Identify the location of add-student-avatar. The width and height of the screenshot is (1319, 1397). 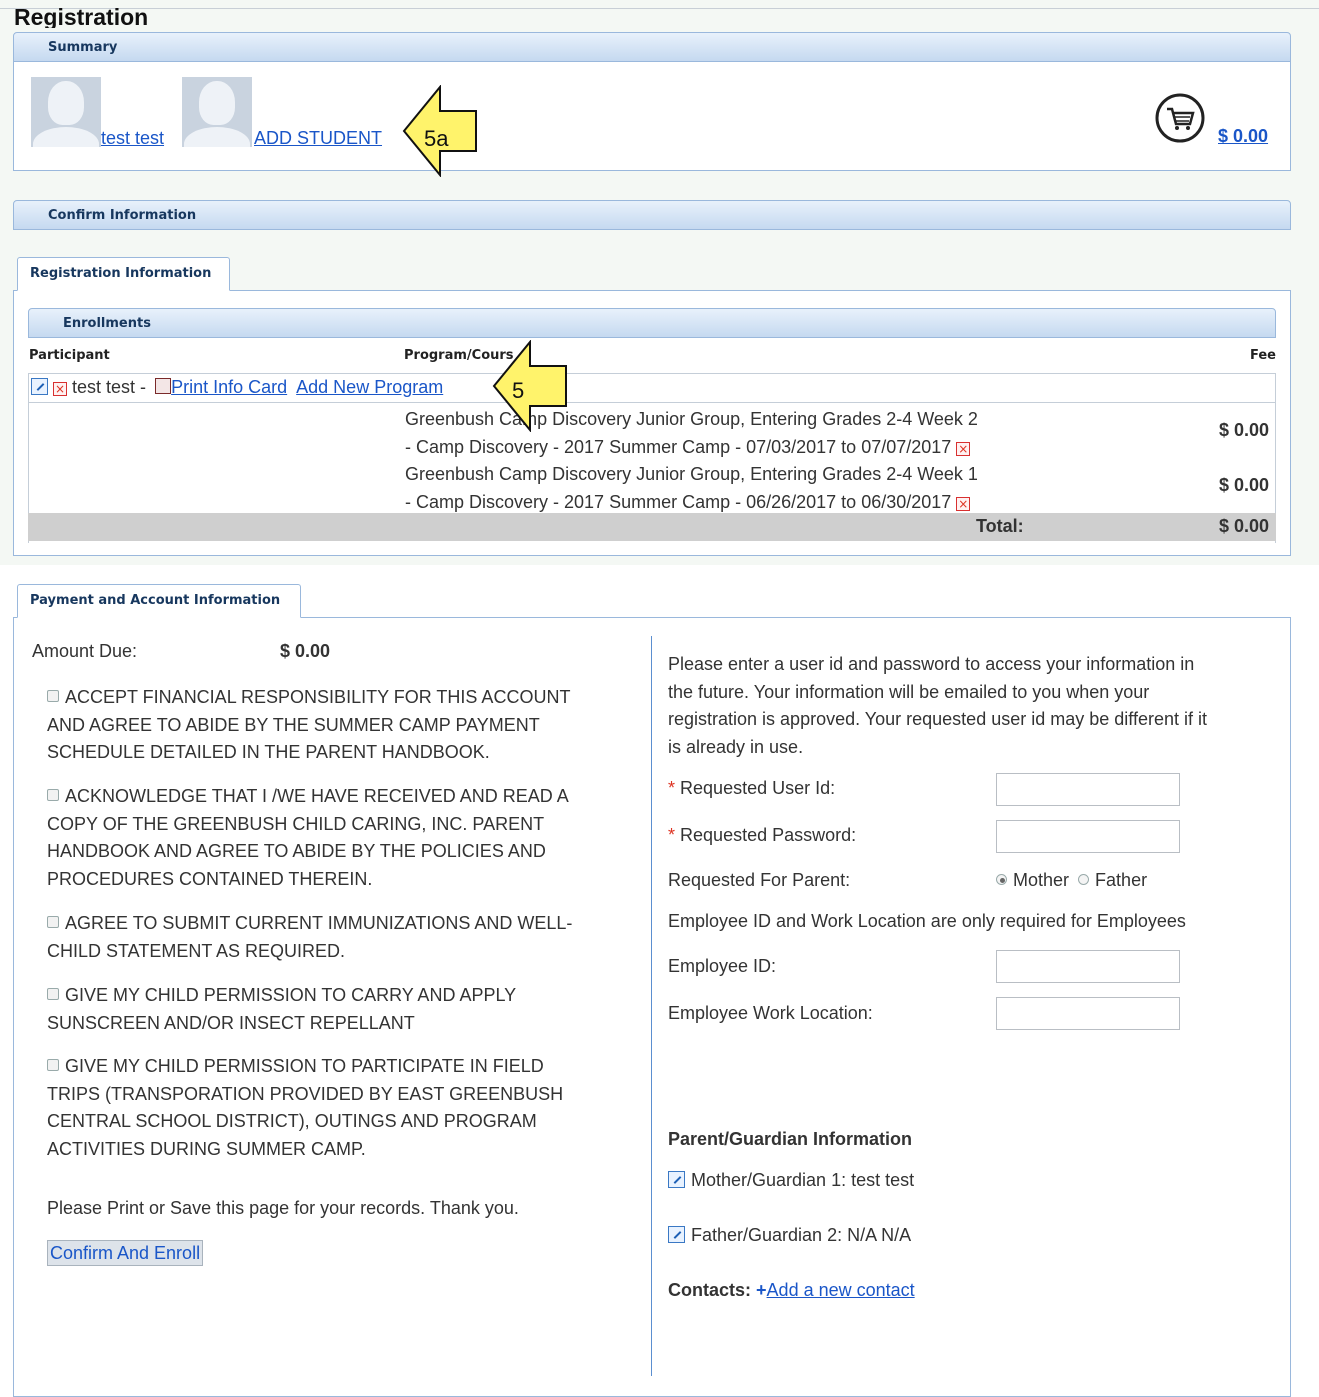
(217, 112).